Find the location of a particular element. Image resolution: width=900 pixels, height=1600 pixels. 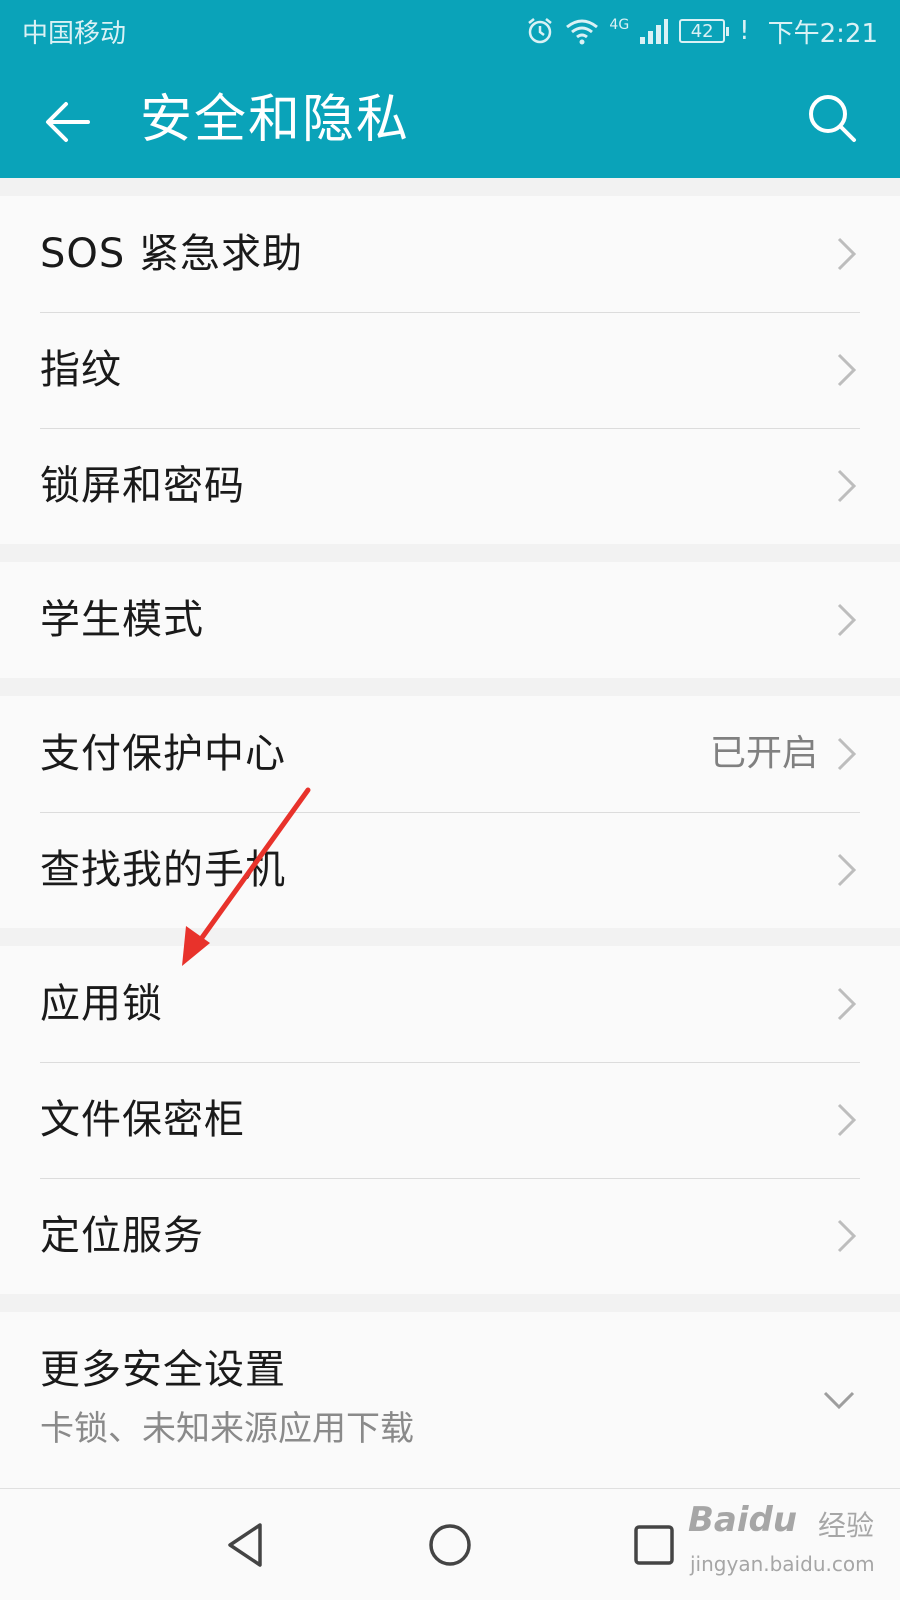

battery-icon: 42 is located at coordinates (704, 31).